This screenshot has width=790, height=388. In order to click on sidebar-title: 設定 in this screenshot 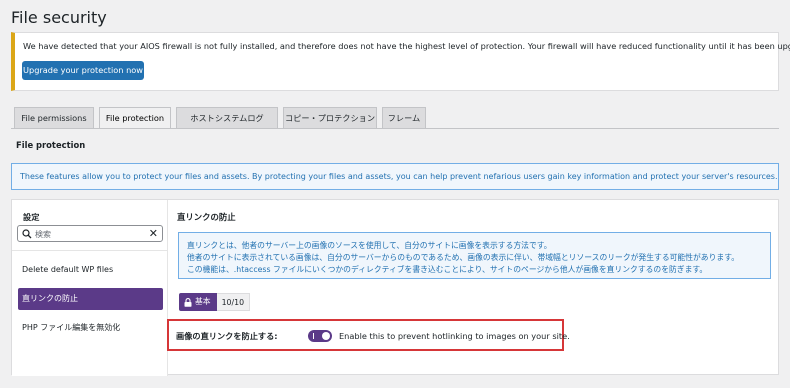, I will do `click(31, 217)`.